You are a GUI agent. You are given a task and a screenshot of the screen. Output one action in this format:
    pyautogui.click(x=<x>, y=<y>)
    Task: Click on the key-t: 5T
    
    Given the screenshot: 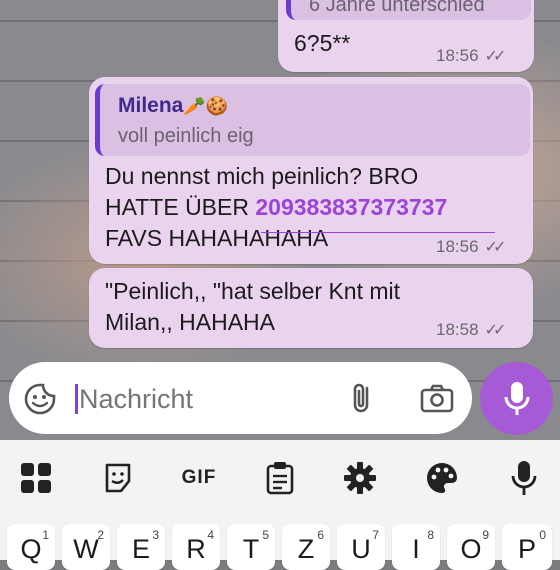 What is the action you would take?
    pyautogui.click(x=251, y=547)
    